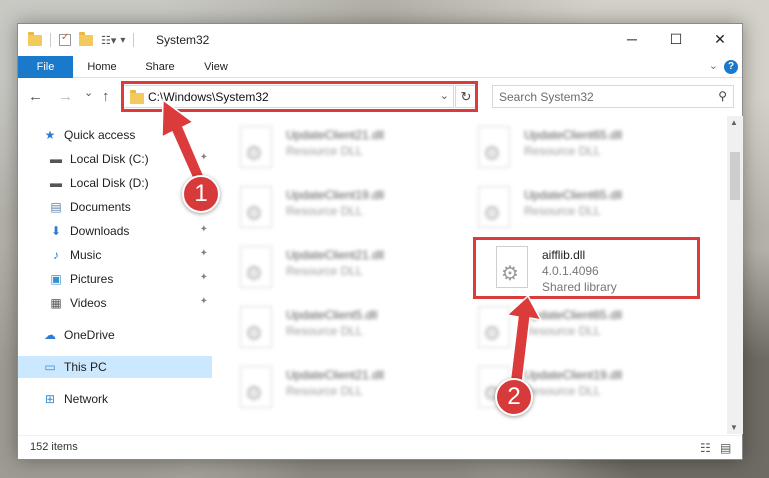  I want to click on step-badge-2: 2, so click(514, 397).